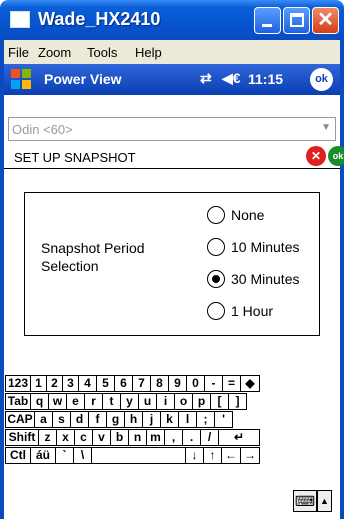  I want to click on ctrl-key: Ctl, so click(18, 455).